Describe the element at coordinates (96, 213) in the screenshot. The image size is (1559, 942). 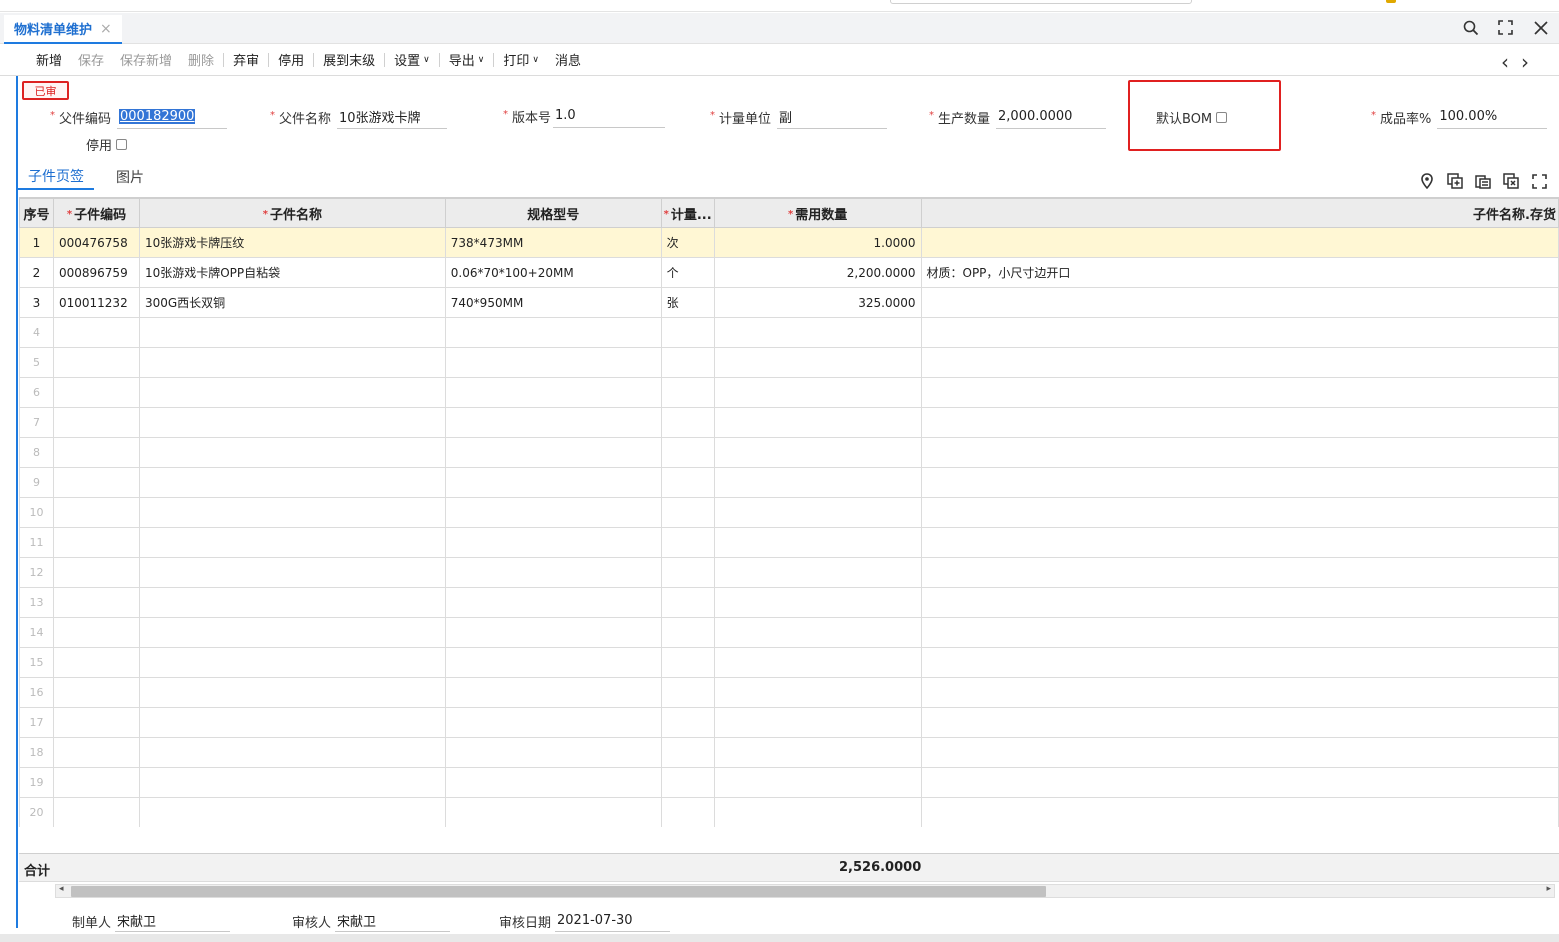
I see `col-header-code: * 子件编码` at that location.